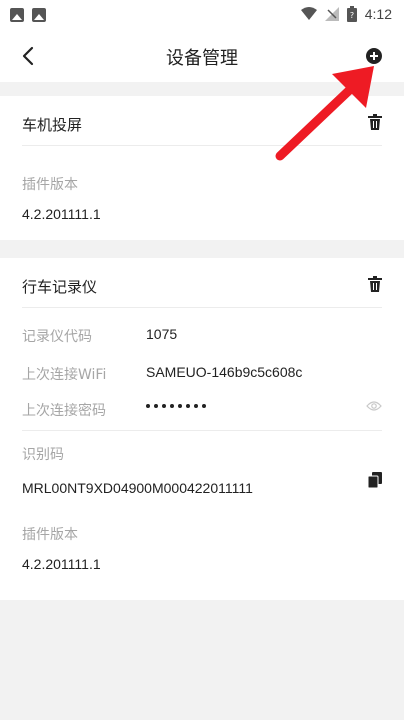  What do you see at coordinates (64, 411) in the screenshot?
I see `last-password-label: 上次连接密码` at bounding box center [64, 411].